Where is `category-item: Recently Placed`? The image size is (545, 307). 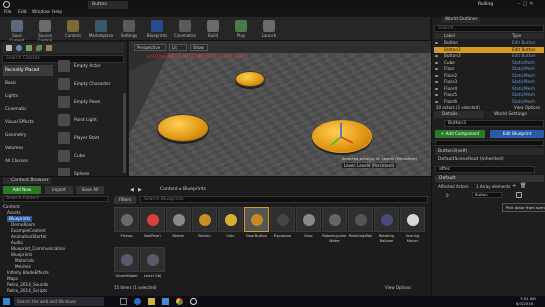 category-item: Recently Placed is located at coordinates (28, 70).